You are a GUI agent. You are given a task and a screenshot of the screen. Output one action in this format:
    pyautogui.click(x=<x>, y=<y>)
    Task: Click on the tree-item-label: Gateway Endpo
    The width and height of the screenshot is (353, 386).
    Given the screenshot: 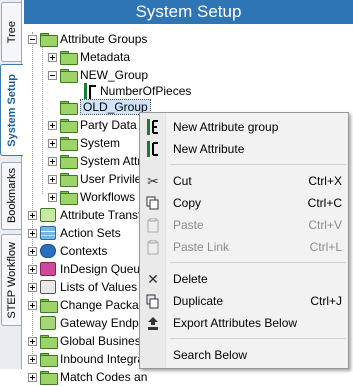 What is the action you would take?
    pyautogui.click(x=103, y=323)
    